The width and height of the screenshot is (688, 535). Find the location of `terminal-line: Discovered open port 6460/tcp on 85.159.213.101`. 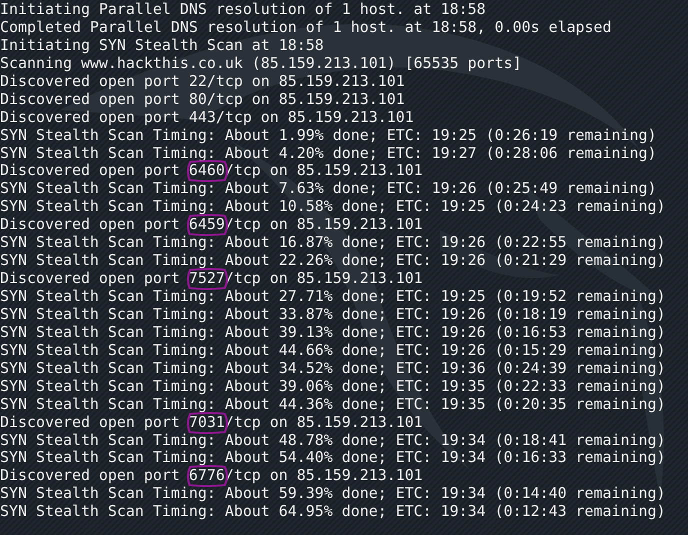

terminal-line: Discovered open port 6460/tcp on 85.159.213.101 is located at coordinates (211, 170).